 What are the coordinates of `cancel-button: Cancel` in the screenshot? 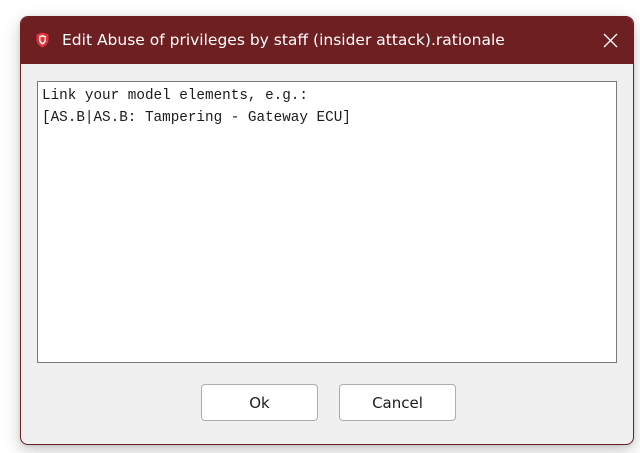 It's located at (397, 402).